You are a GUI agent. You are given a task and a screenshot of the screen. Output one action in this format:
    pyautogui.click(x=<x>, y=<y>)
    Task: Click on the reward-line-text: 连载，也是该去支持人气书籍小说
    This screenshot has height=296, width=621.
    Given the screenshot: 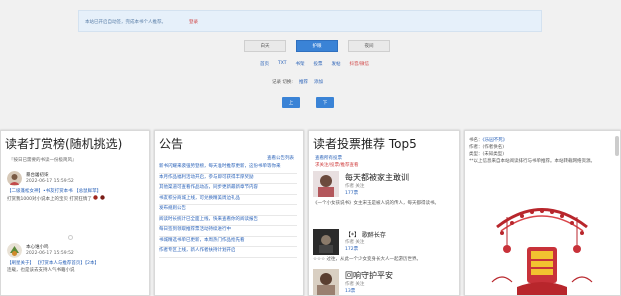 What is the action you would take?
    pyautogui.click(x=41, y=270)
    